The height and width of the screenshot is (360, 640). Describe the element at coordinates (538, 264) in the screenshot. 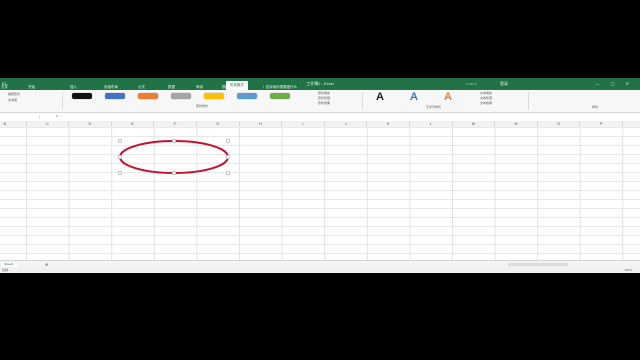

I see `horizontal-scrollbar` at that location.